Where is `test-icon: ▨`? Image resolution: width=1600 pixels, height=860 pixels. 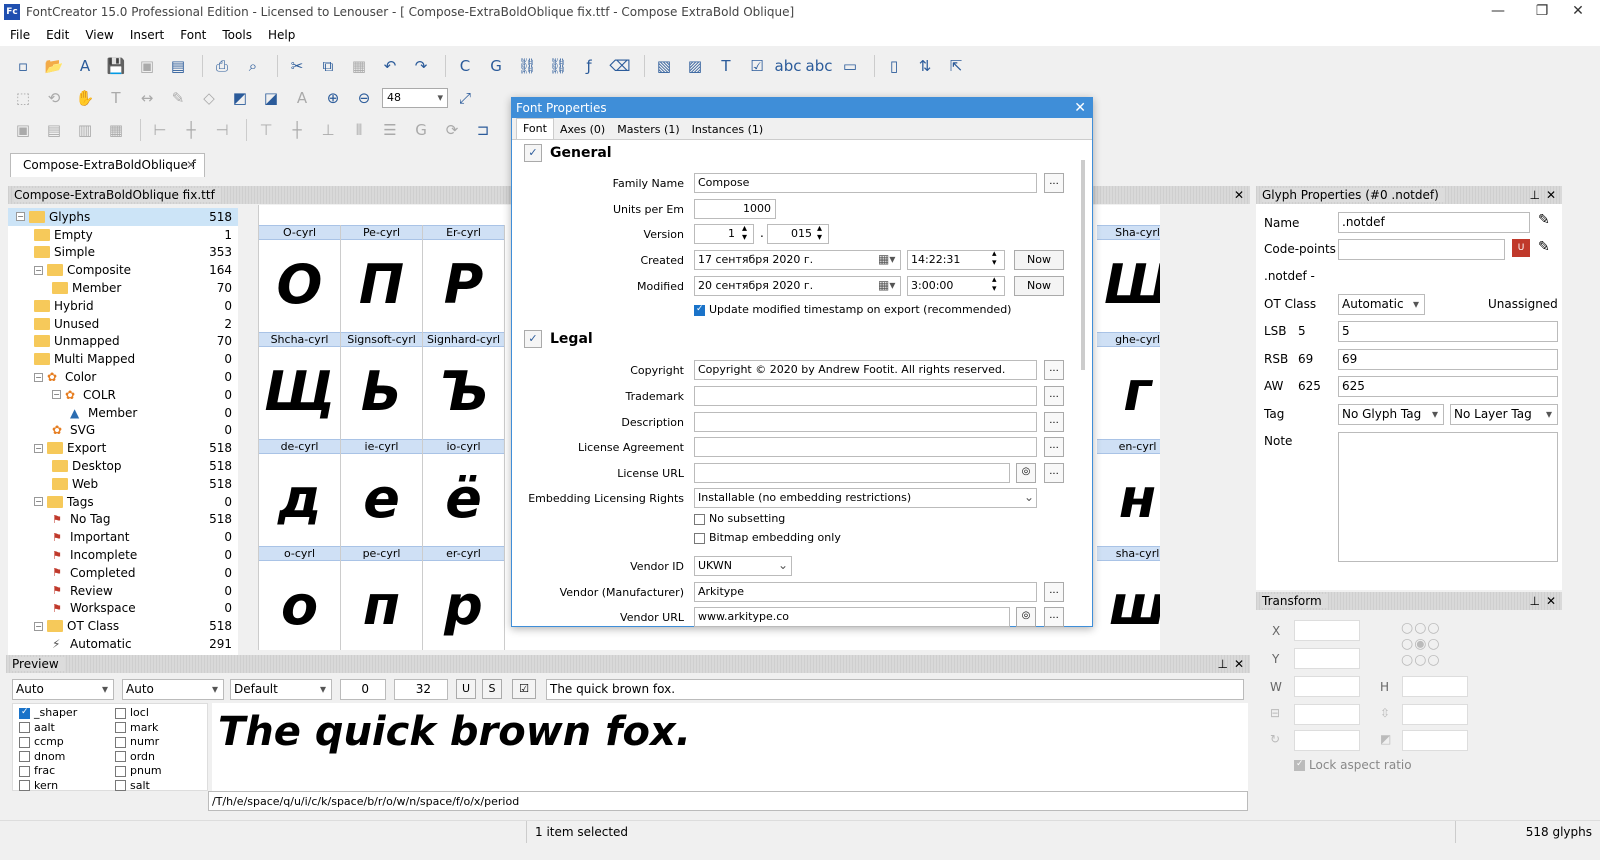
test-icon: ▨ is located at coordinates (695, 66).